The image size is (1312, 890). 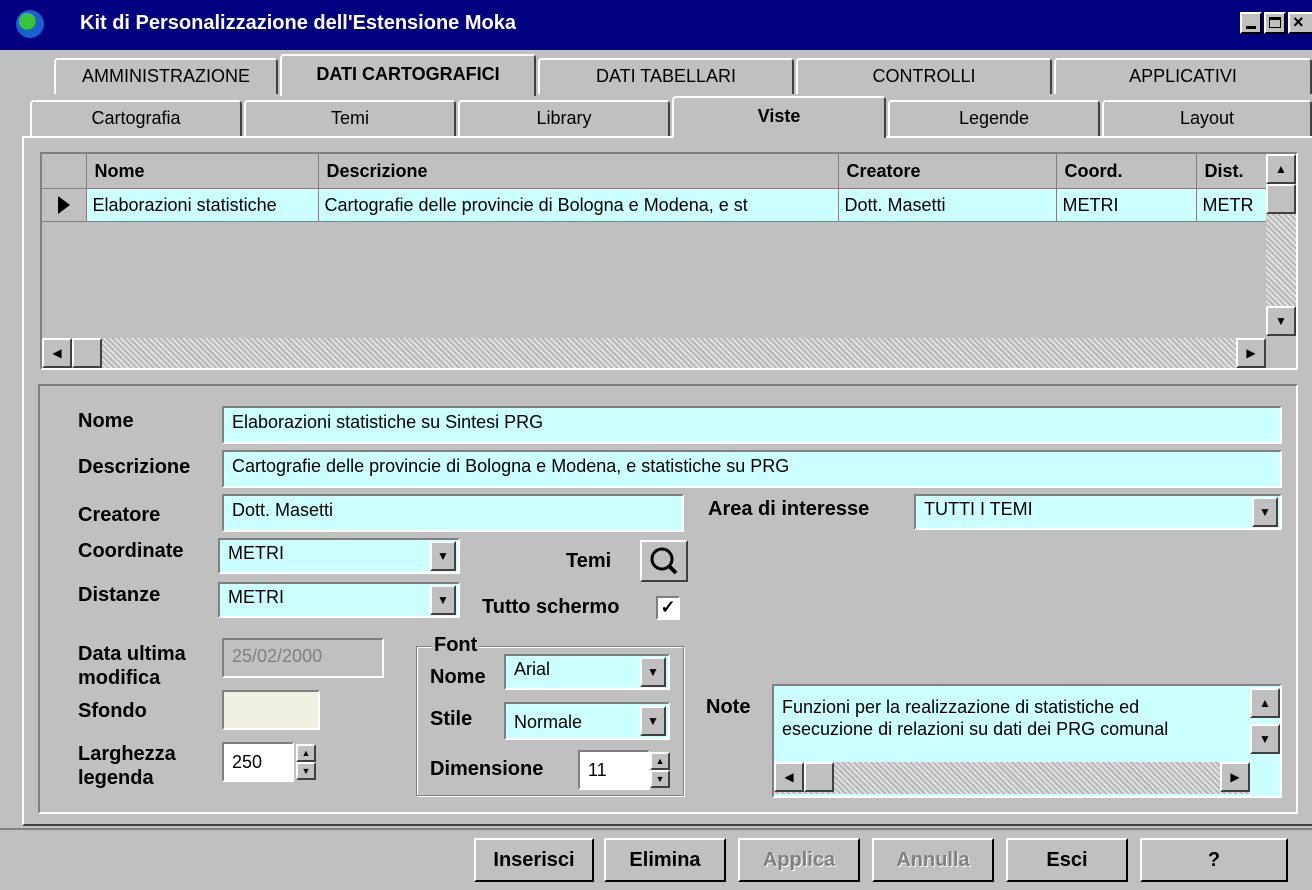 I want to click on font-stile-label: Stile, so click(x=451, y=719).